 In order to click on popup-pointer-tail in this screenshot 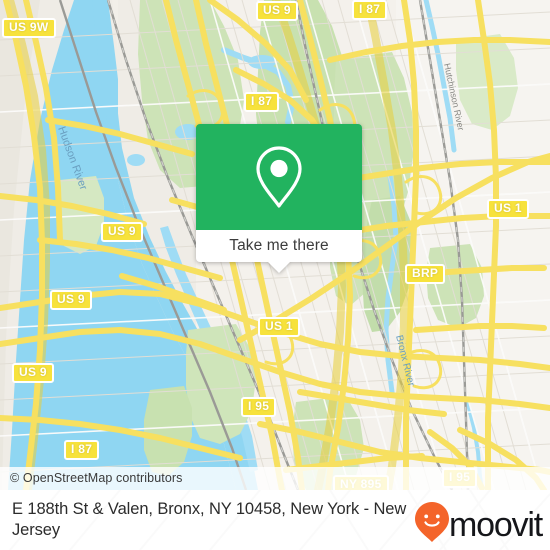, I will do `click(279, 267)`.